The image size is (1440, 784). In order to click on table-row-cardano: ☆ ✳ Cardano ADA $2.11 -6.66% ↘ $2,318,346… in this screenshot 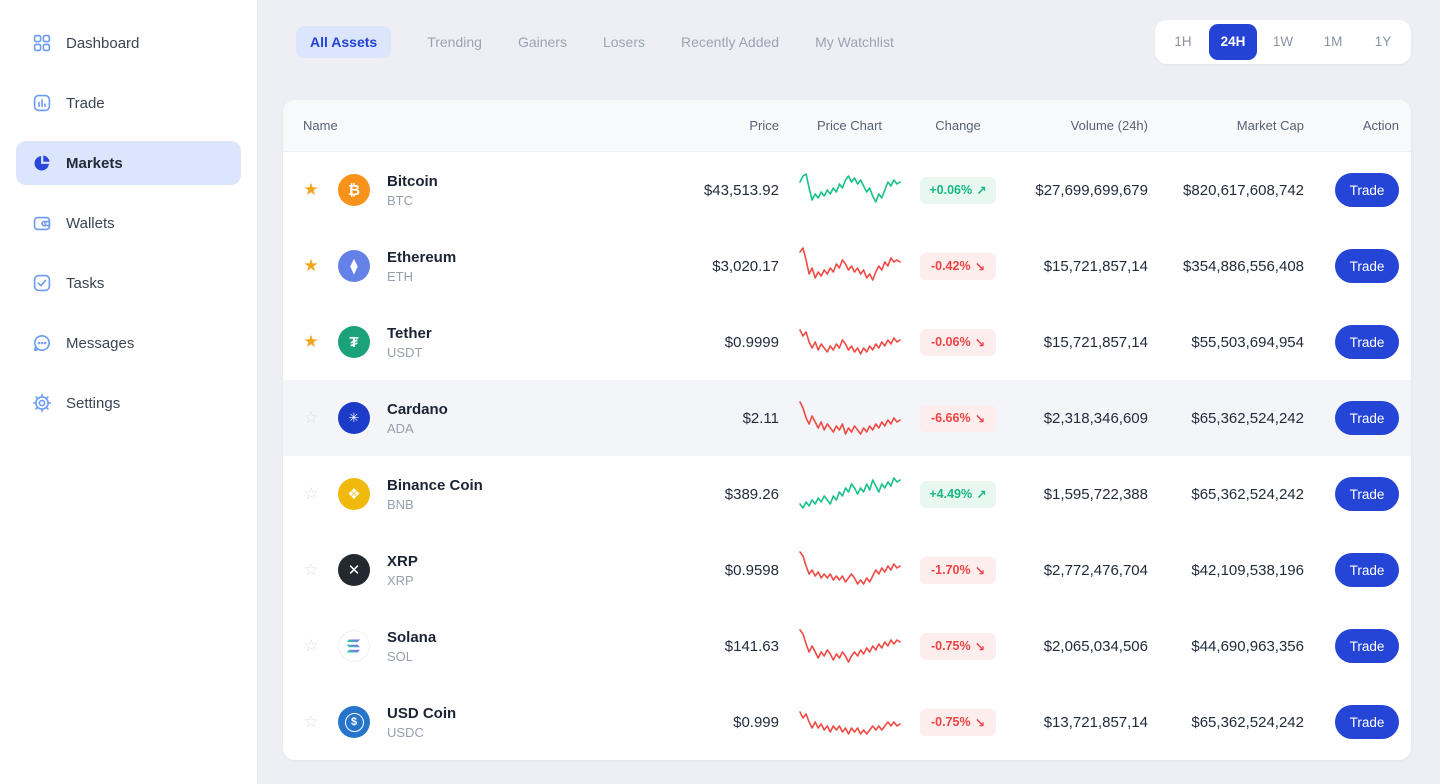, I will do `click(847, 418)`.